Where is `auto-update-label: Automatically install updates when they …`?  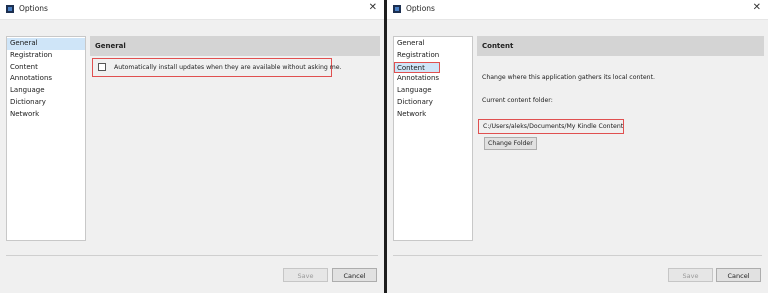 auto-update-label: Automatically install updates when they … is located at coordinates (228, 67).